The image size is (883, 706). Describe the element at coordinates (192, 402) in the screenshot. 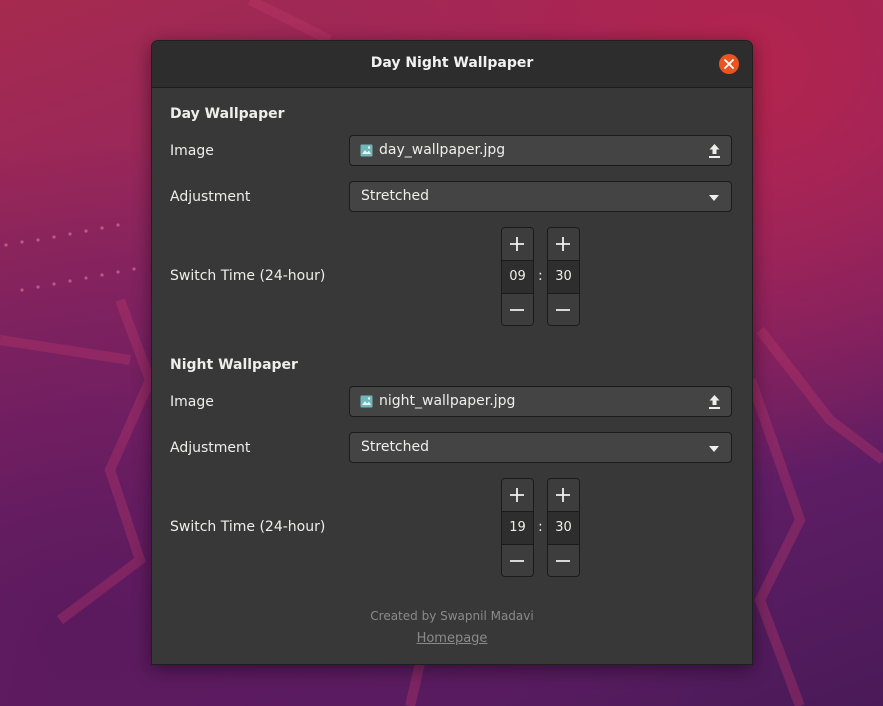

I see `night-image-label: Image` at that location.